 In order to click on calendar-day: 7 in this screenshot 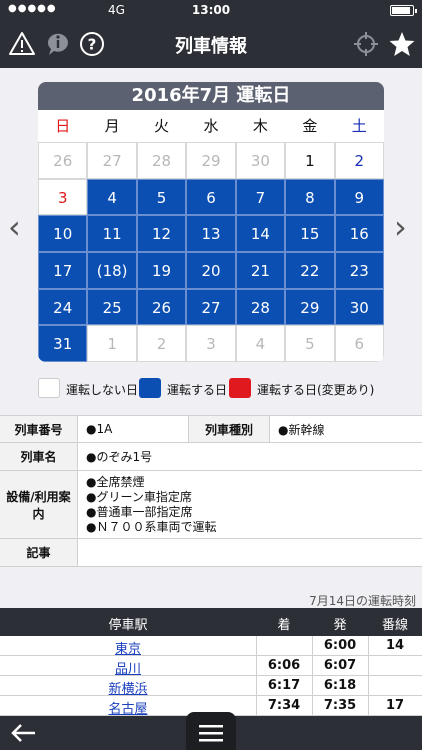, I will do `click(260, 197)`.